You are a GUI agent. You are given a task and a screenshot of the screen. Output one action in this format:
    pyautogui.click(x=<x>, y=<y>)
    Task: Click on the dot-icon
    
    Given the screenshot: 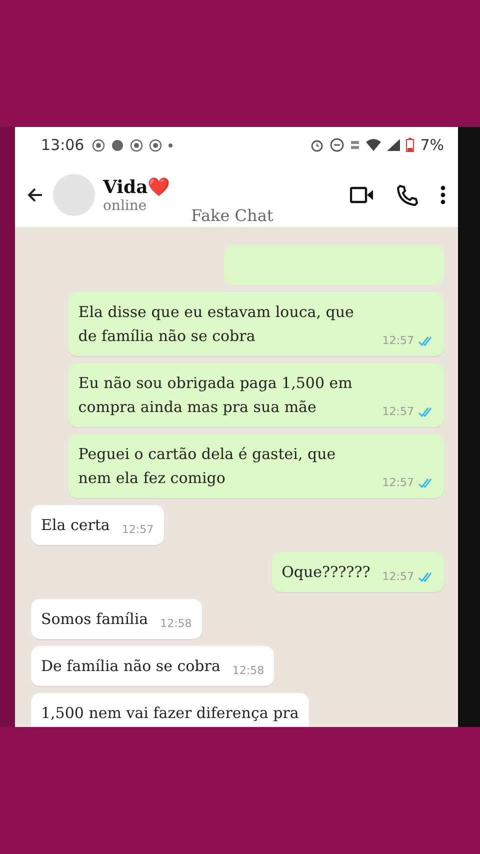 What is the action you would take?
    pyautogui.click(x=171, y=145)
    